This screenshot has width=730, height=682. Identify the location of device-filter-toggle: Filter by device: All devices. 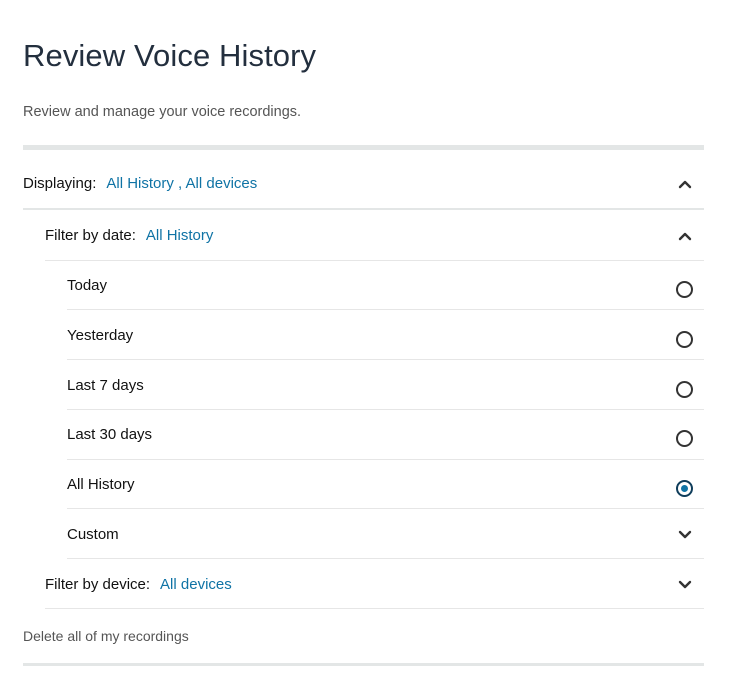
(138, 584).